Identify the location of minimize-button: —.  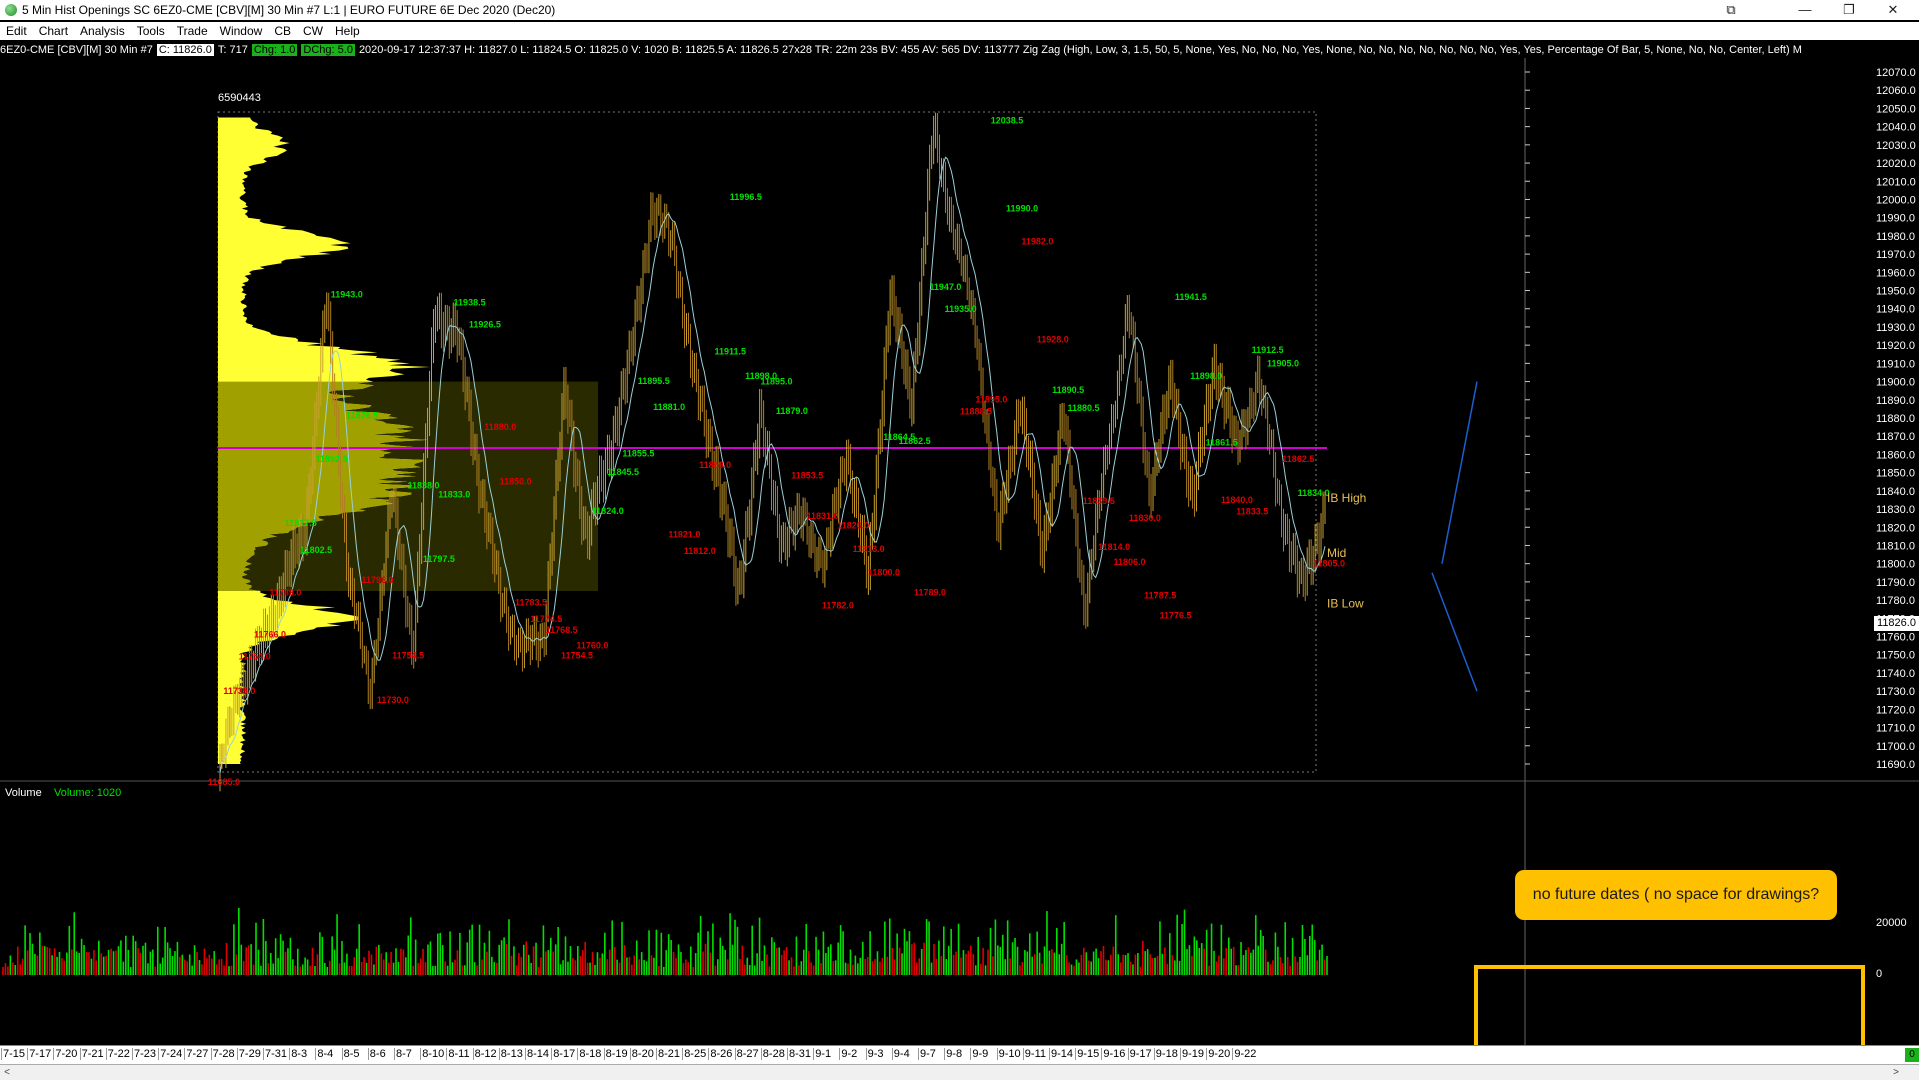
(1805, 10).